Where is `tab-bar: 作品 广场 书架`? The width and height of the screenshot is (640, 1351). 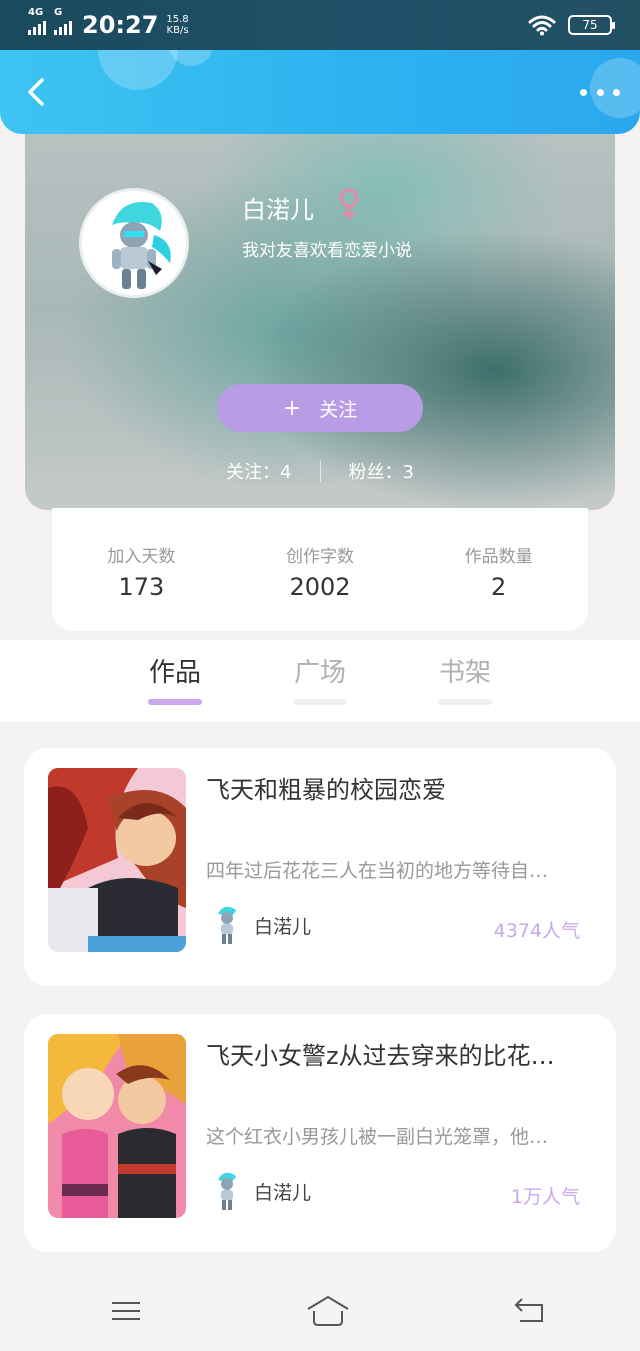
tab-bar: 作品 广场 书架 is located at coordinates (320, 681).